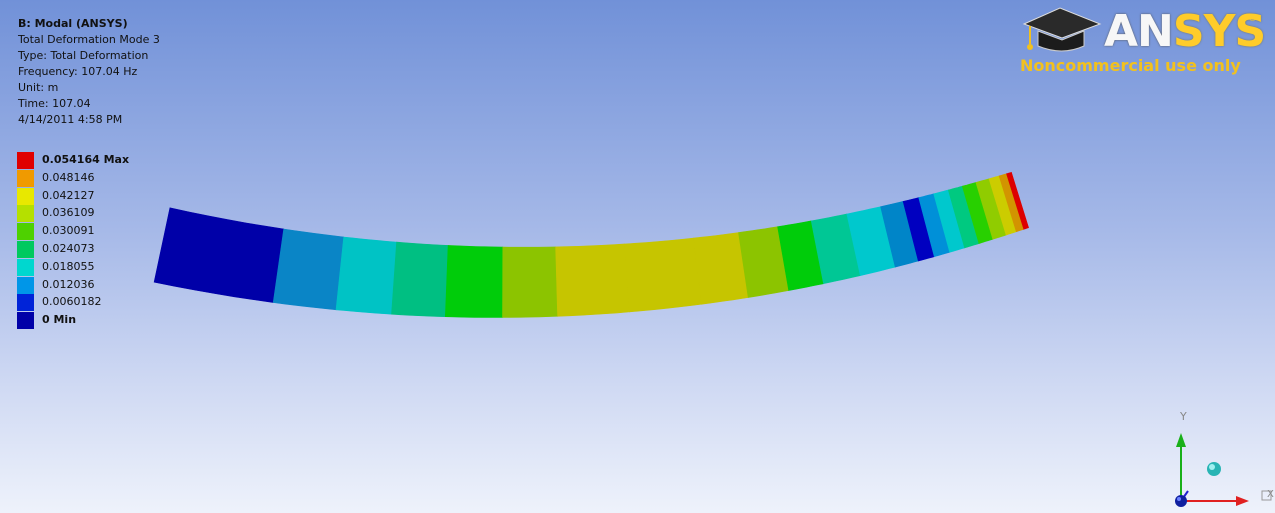 This screenshot has height=513, width=1275. Describe the element at coordinates (1223, 470) in the screenshot. I see `axis-triad-icon` at that location.